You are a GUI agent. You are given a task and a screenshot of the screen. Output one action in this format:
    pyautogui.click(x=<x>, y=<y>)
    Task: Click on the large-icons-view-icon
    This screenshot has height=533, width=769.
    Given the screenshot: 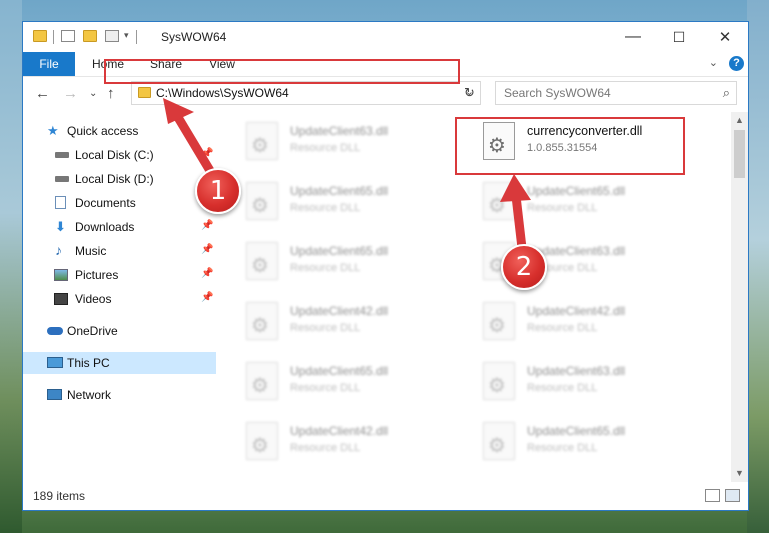 What is the action you would take?
    pyautogui.click(x=732, y=495)
    